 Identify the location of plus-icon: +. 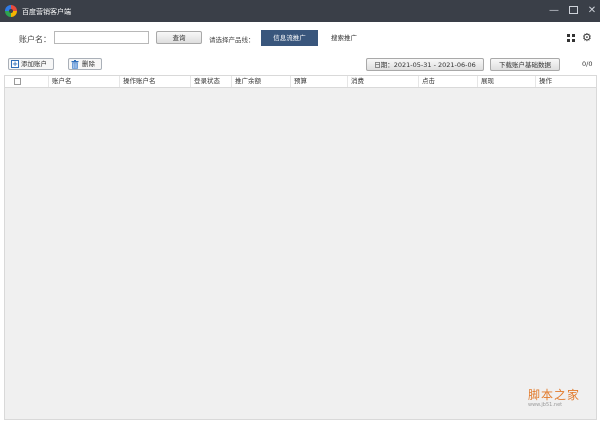
(15, 64).